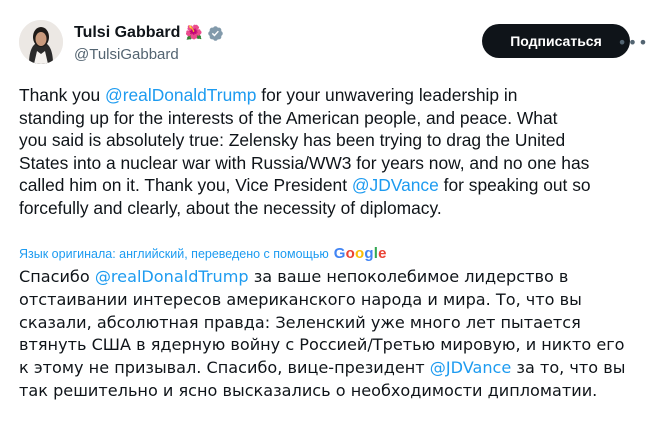 The width and height of the screenshot is (663, 425). I want to click on text-segment: Thank you, so click(62, 95).